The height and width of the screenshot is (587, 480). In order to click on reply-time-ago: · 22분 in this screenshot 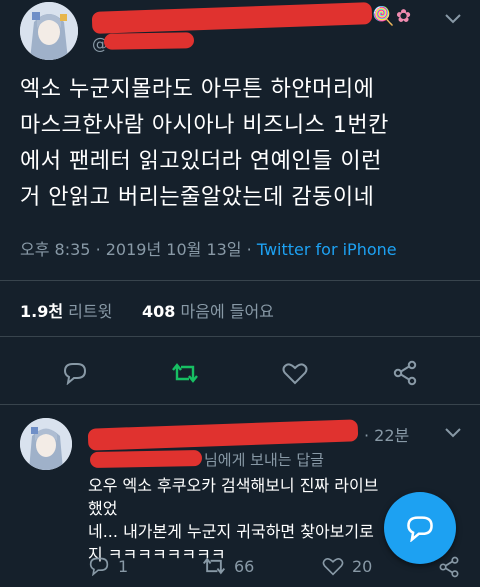, I will do `click(387, 435)`.